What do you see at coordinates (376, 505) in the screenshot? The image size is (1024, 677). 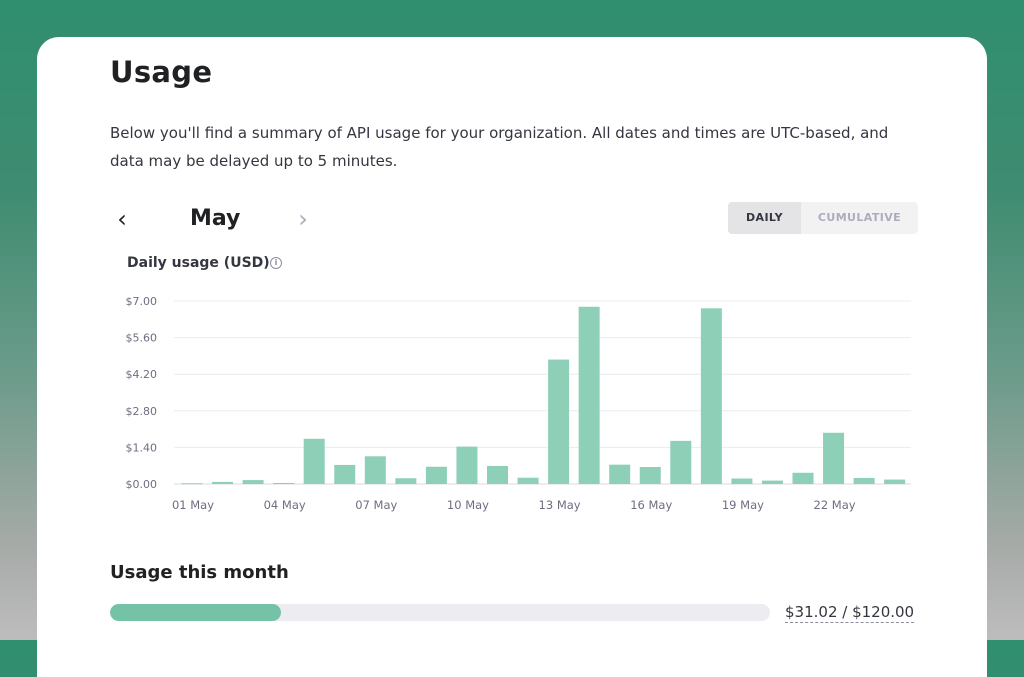 I see `x-tick-label: 07 May` at bounding box center [376, 505].